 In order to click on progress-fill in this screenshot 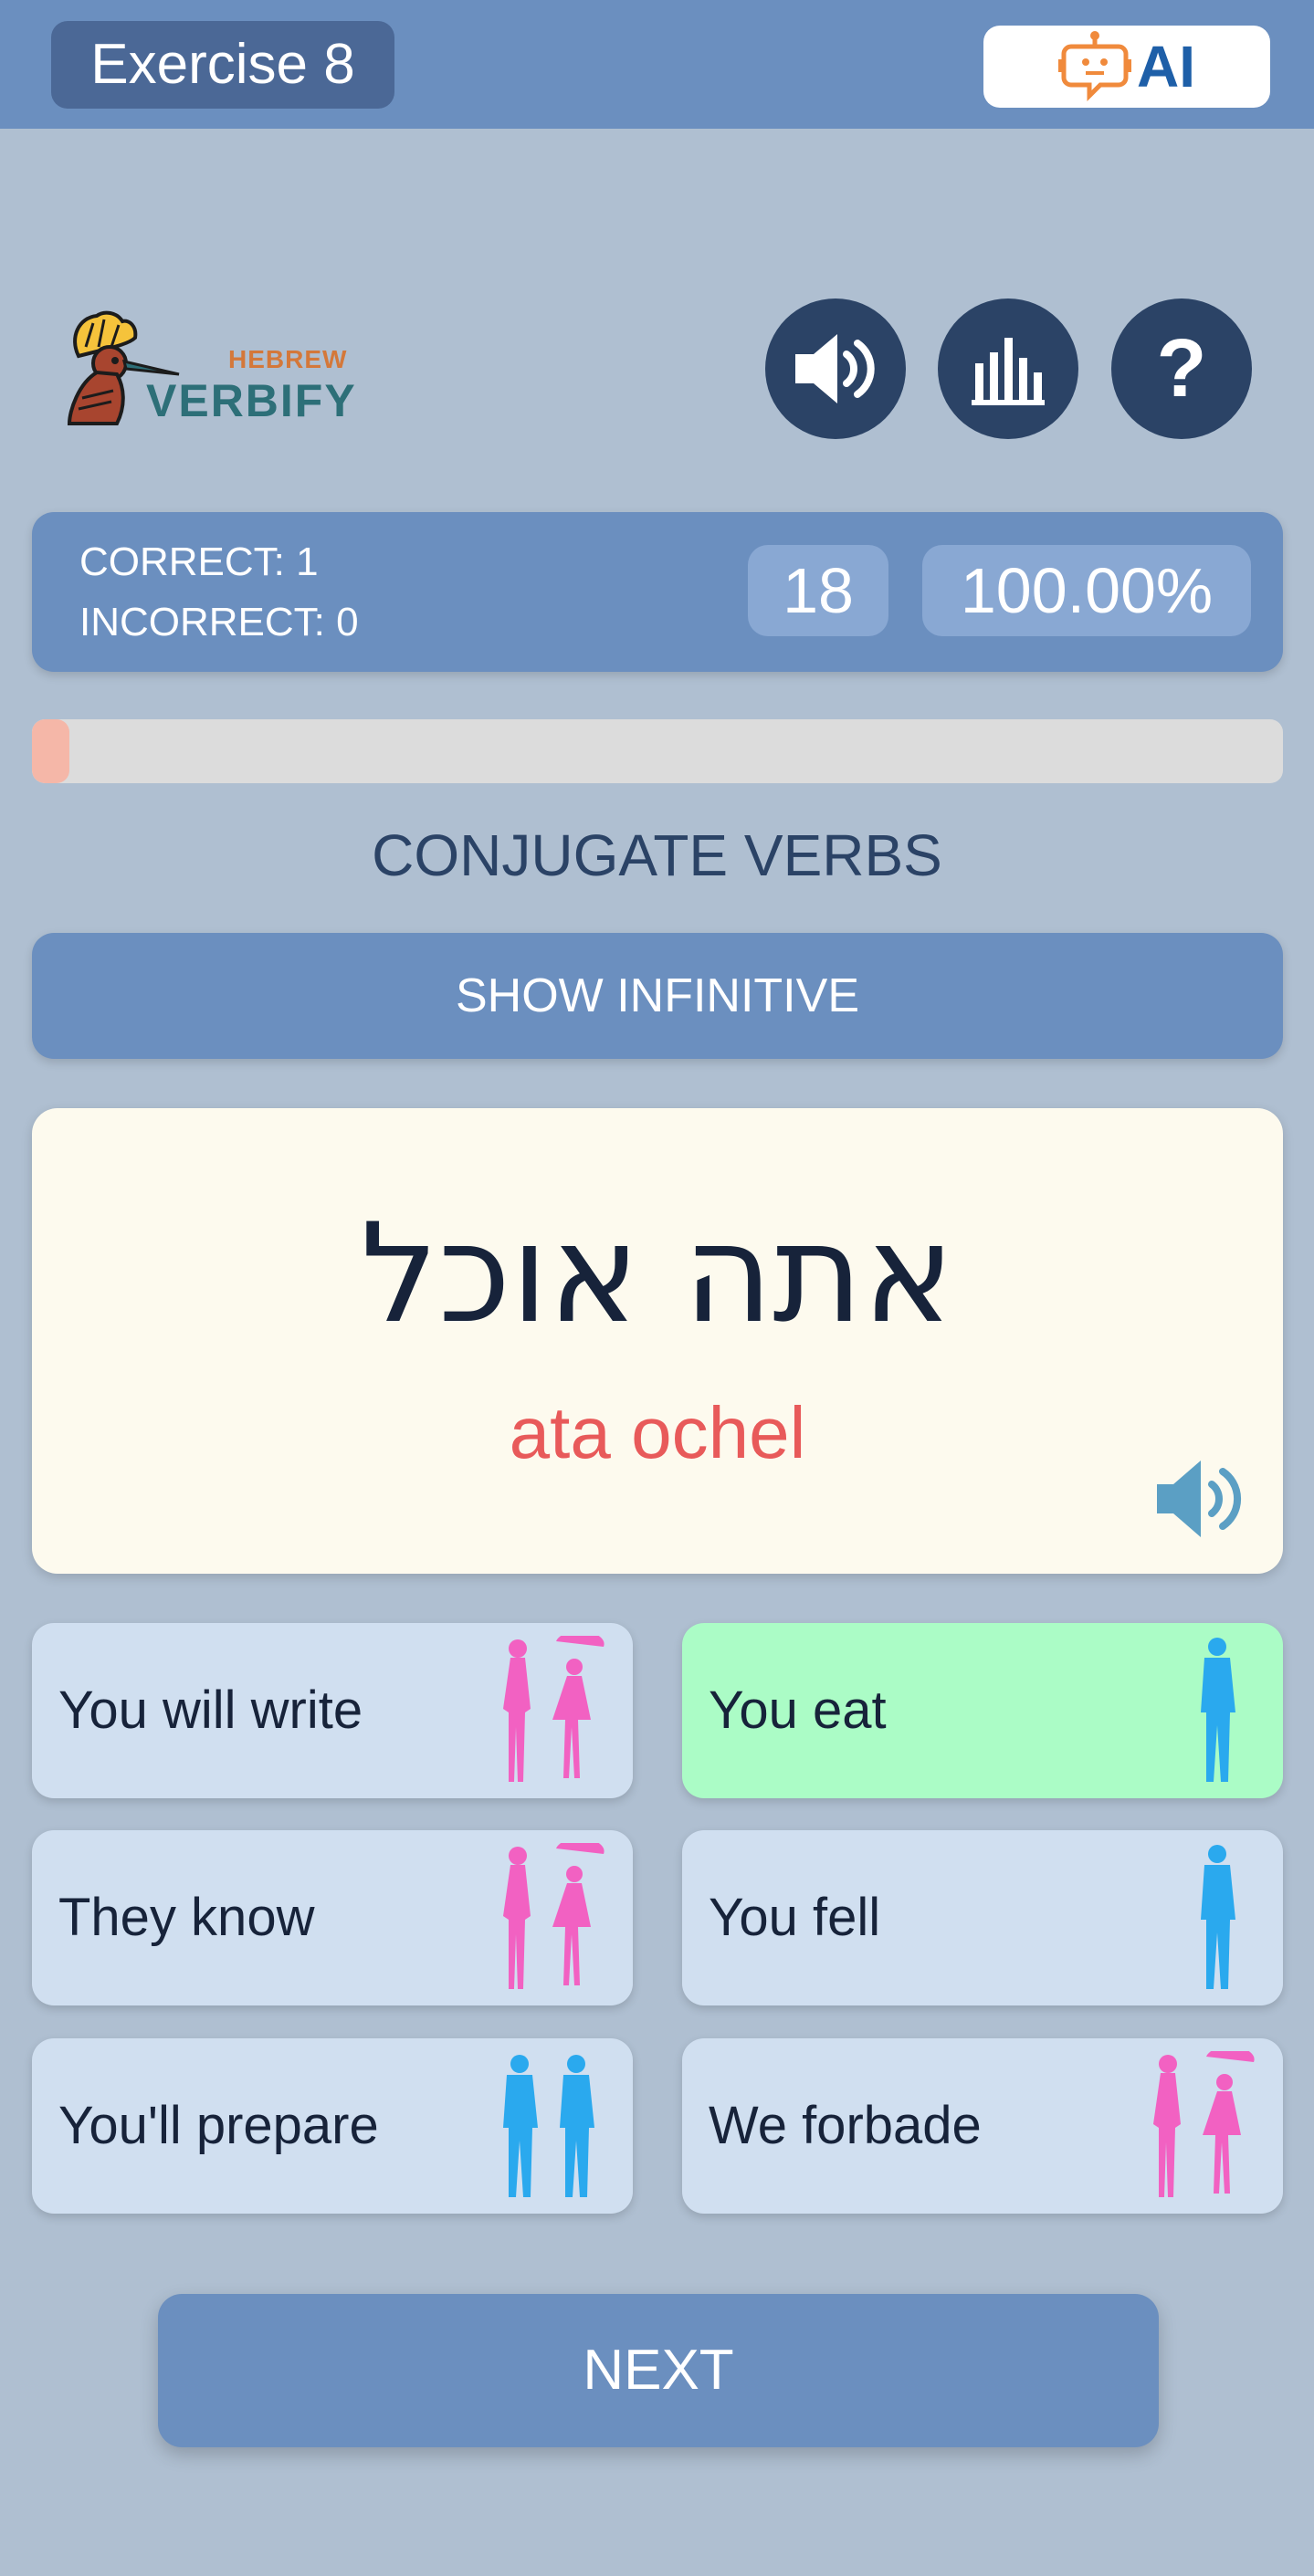, I will do `click(51, 751)`.